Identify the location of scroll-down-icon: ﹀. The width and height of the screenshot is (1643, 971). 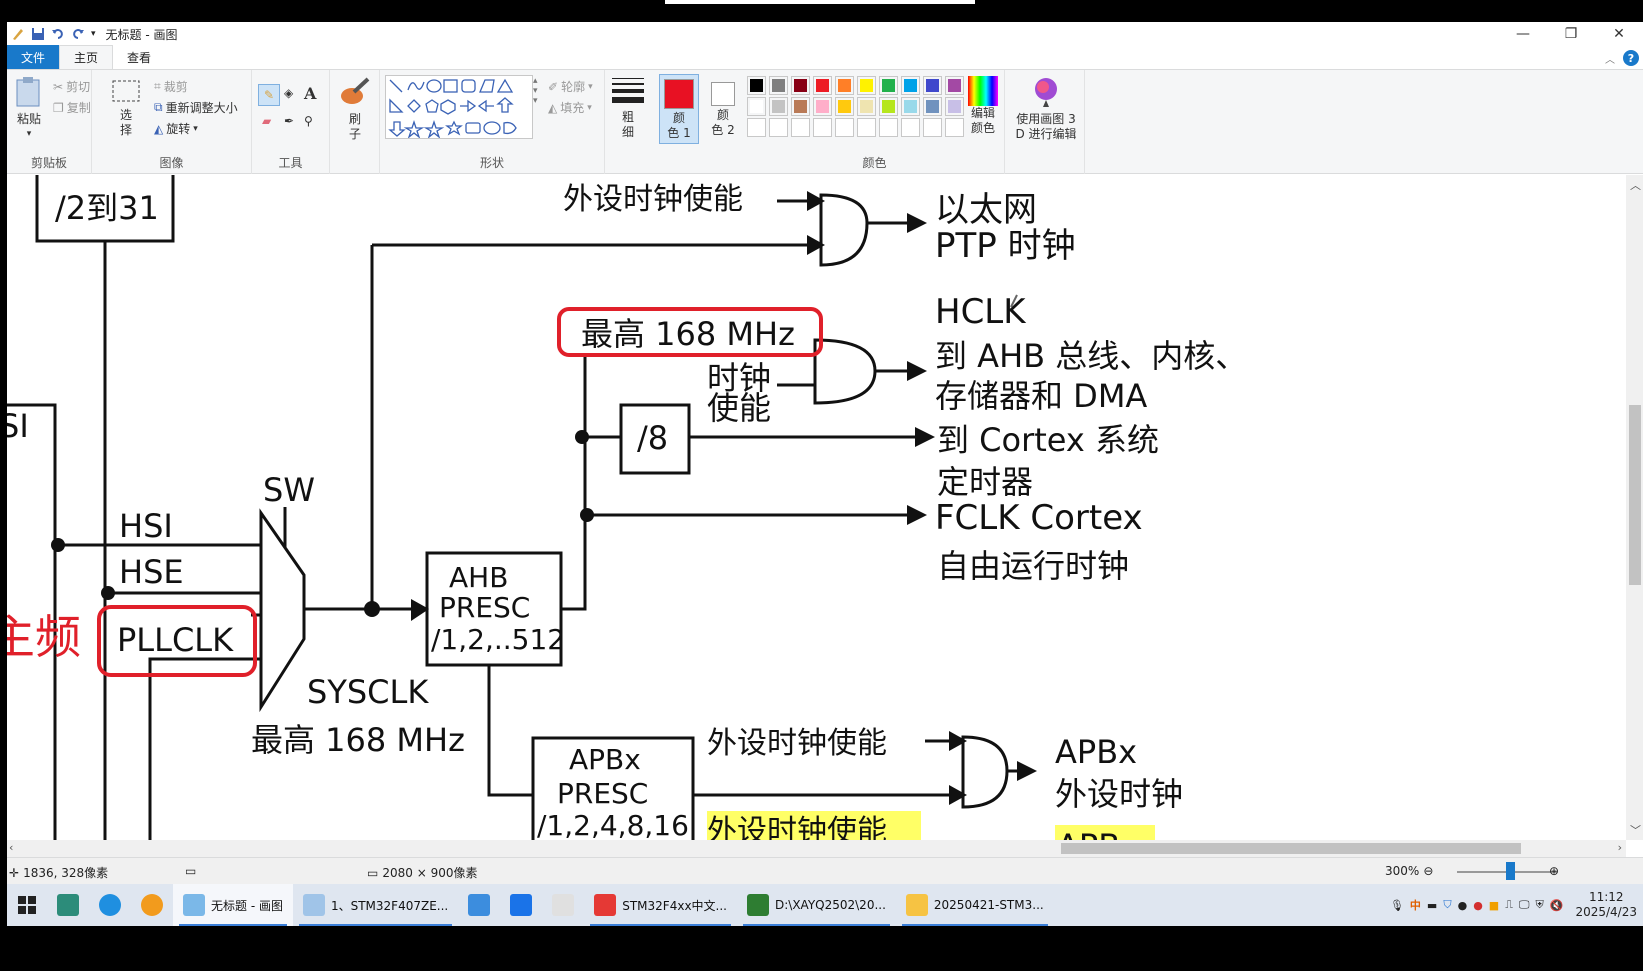
(1635, 830).